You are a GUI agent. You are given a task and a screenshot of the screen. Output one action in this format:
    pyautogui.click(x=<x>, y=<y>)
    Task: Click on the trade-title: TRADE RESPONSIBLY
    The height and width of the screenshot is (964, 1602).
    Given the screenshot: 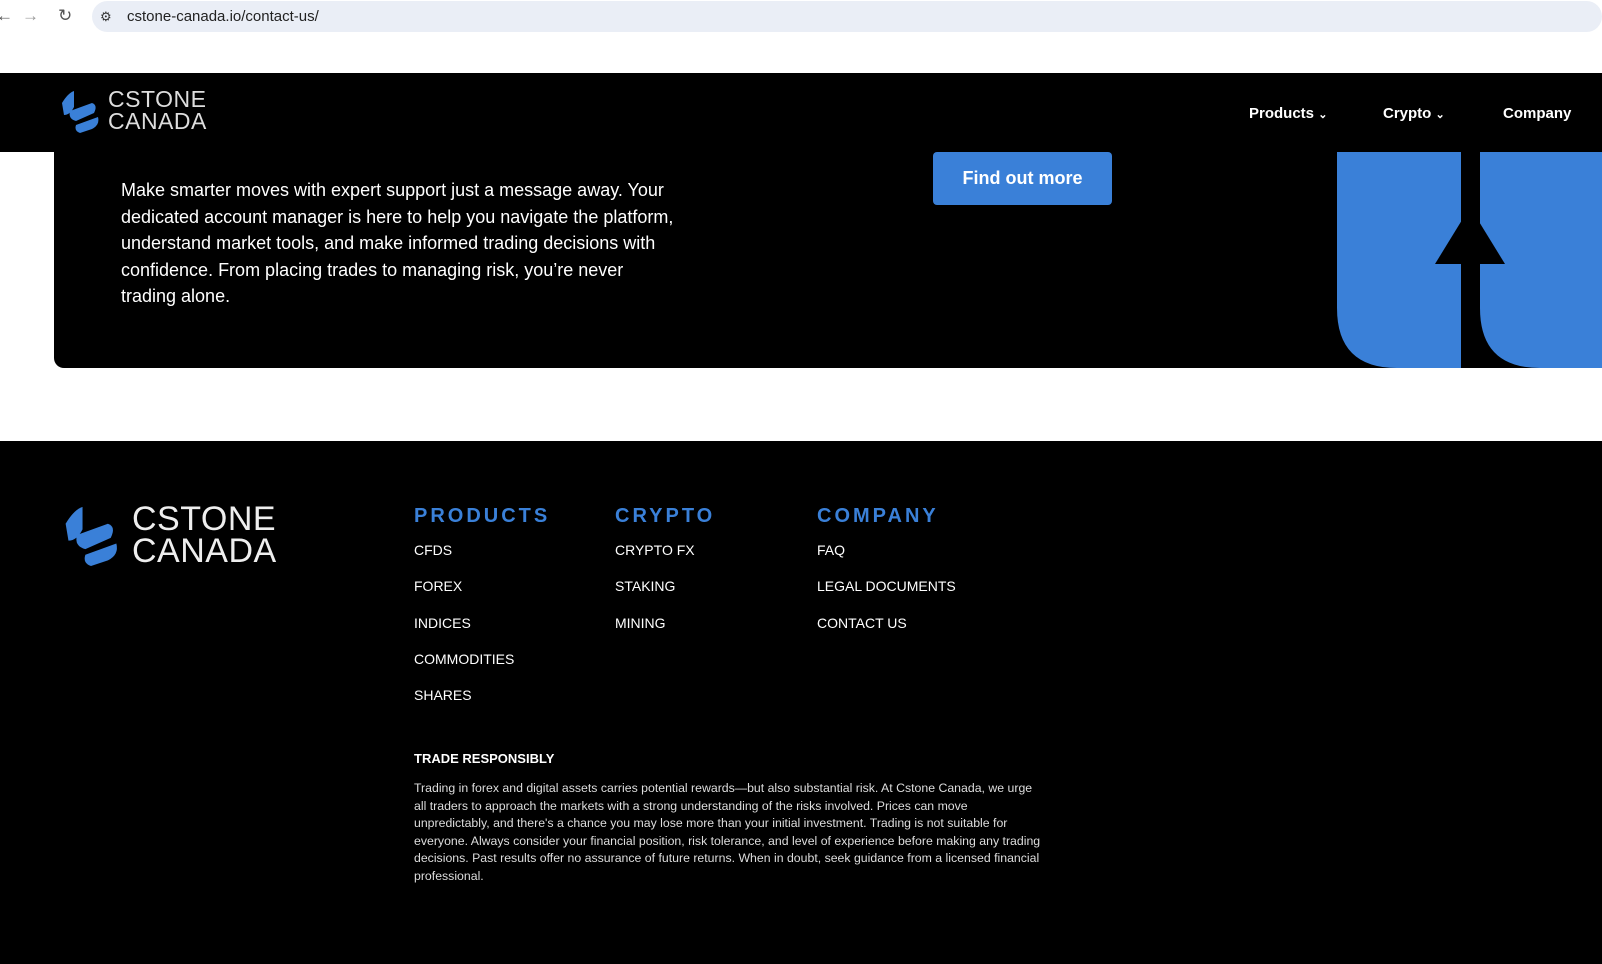 What is the action you would take?
    pyautogui.click(x=484, y=758)
    